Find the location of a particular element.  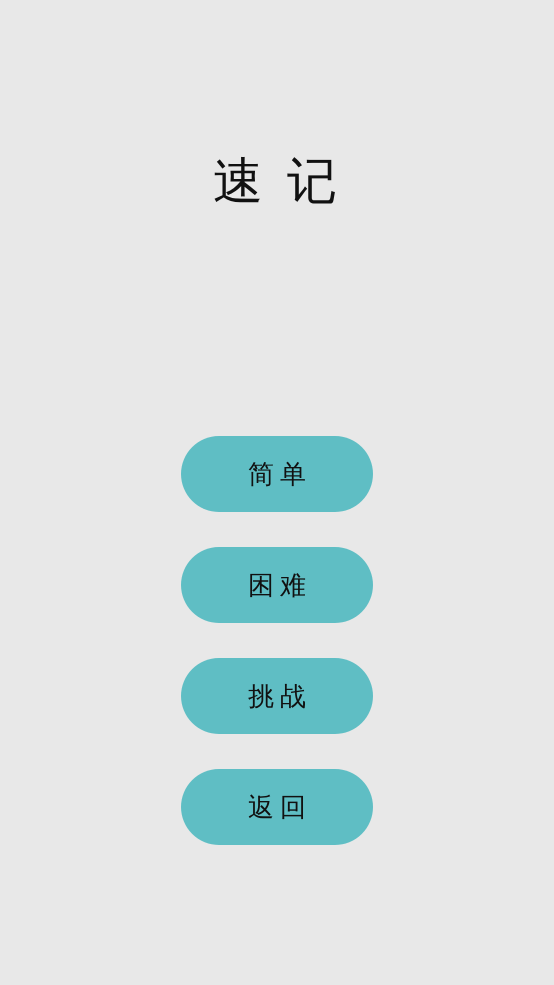

app-title: 速 记 is located at coordinates (277, 181).